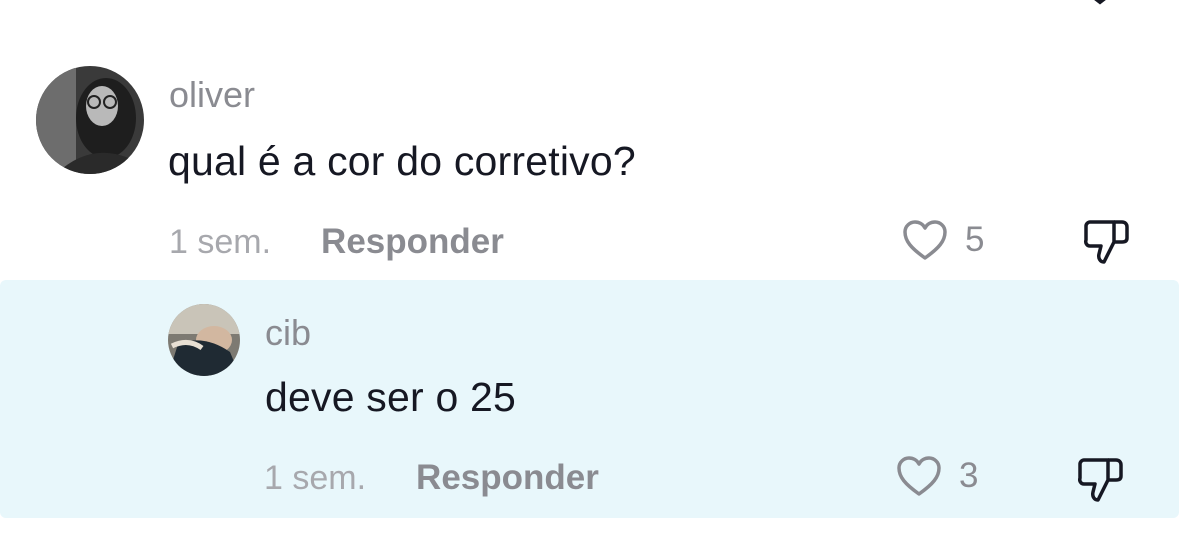 Image resolution: width=1179 pixels, height=534 pixels. What do you see at coordinates (288, 333) in the screenshot?
I see `comment-username: cib` at bounding box center [288, 333].